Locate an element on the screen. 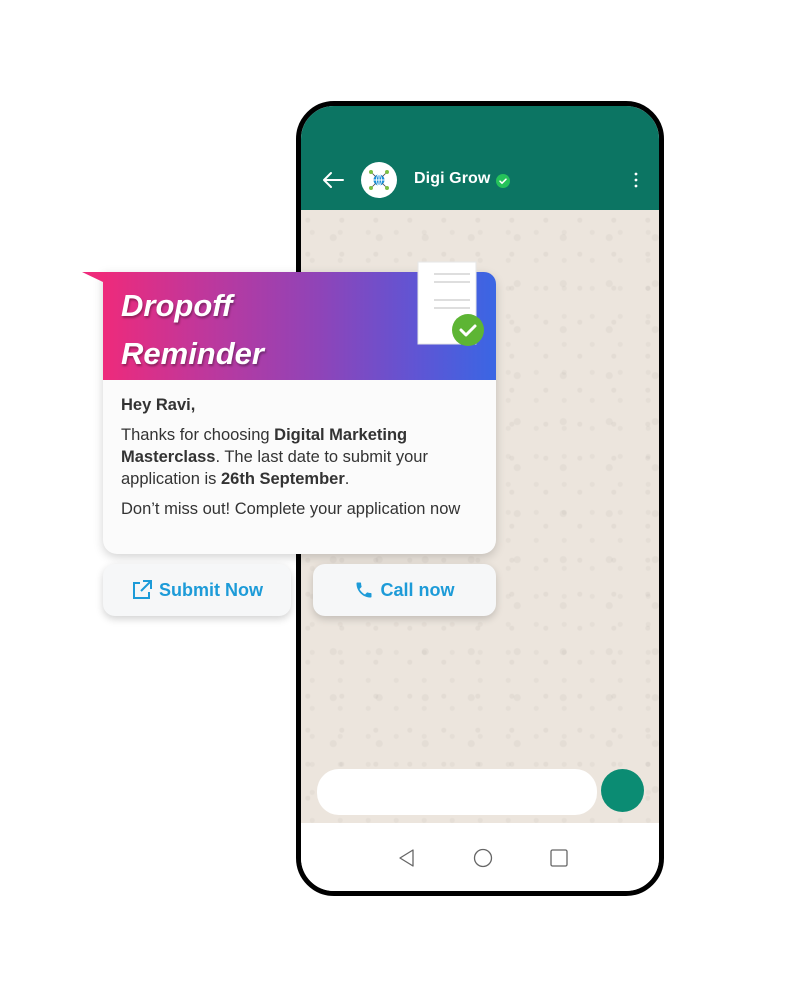  deadline-date: 26th September is located at coordinates (282, 479).